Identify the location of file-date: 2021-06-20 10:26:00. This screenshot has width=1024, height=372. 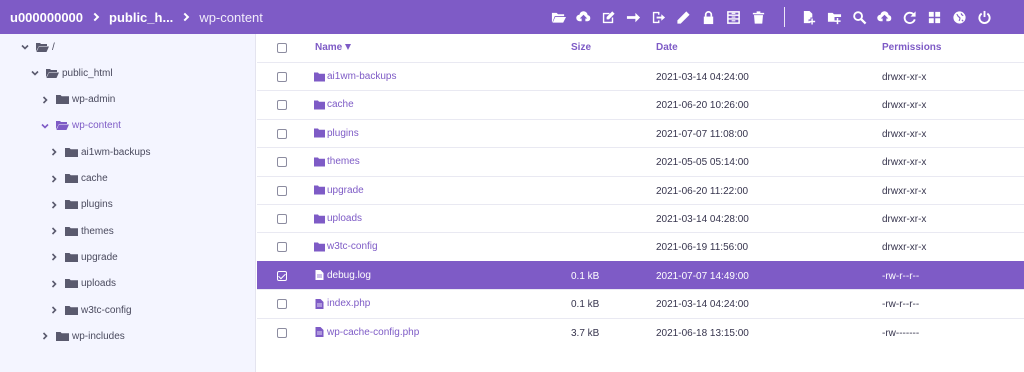
(702, 106).